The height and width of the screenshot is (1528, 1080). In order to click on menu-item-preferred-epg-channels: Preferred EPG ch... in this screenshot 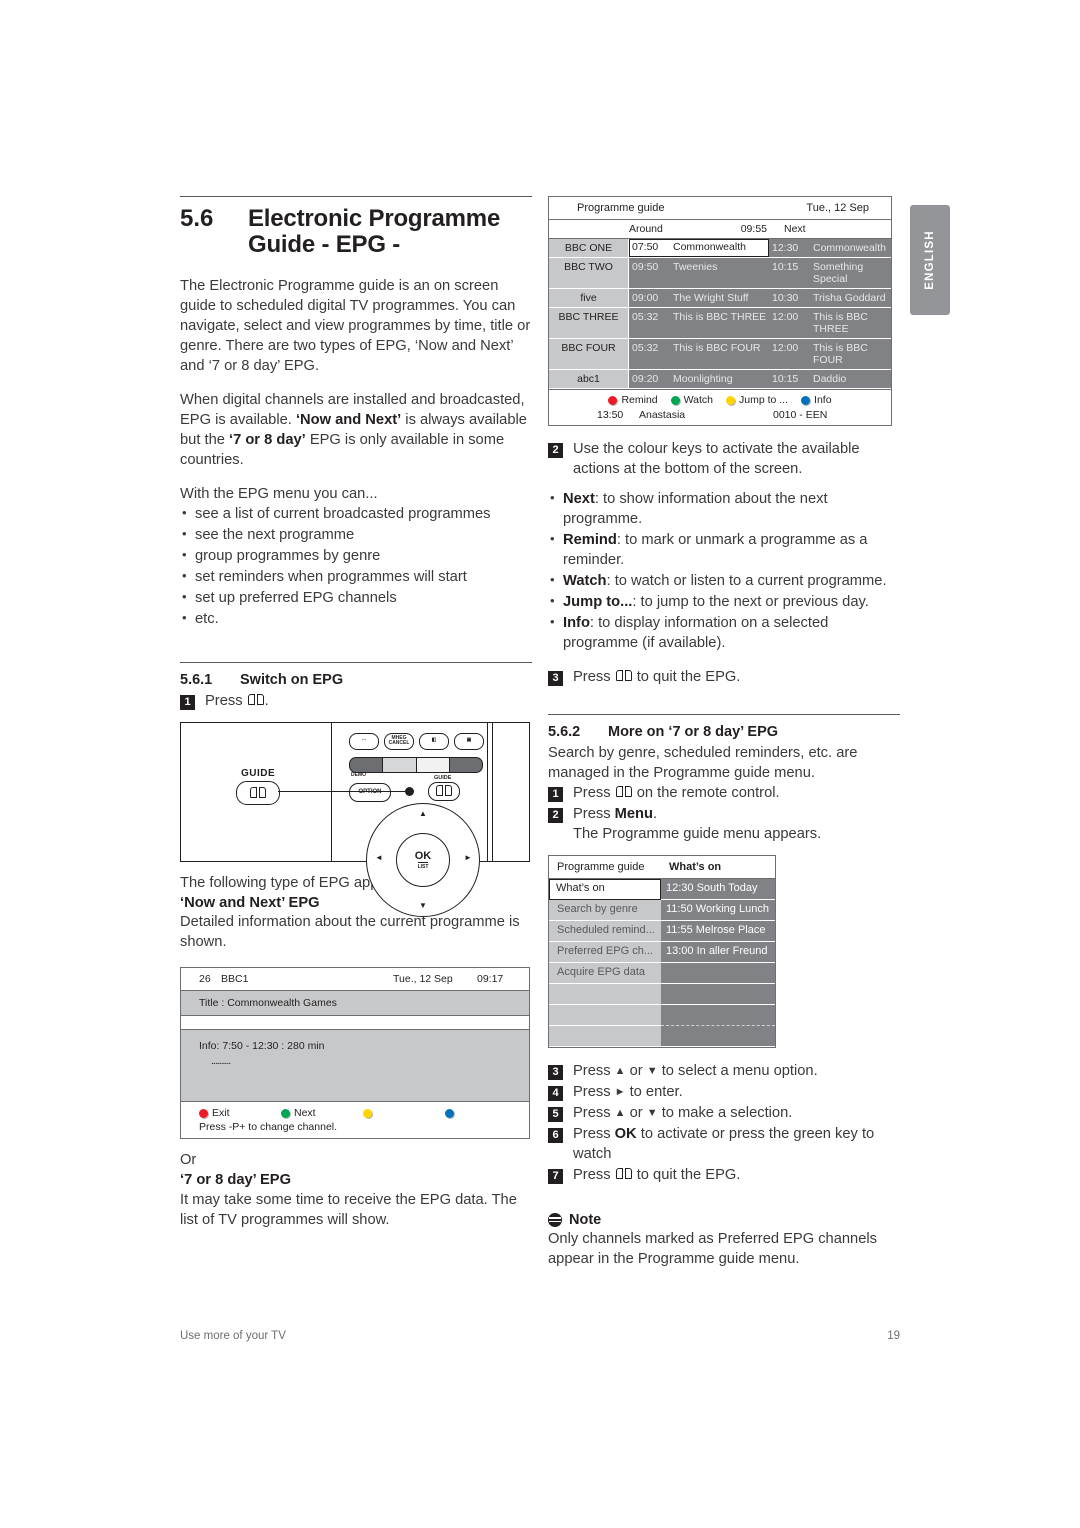, I will do `click(605, 952)`.